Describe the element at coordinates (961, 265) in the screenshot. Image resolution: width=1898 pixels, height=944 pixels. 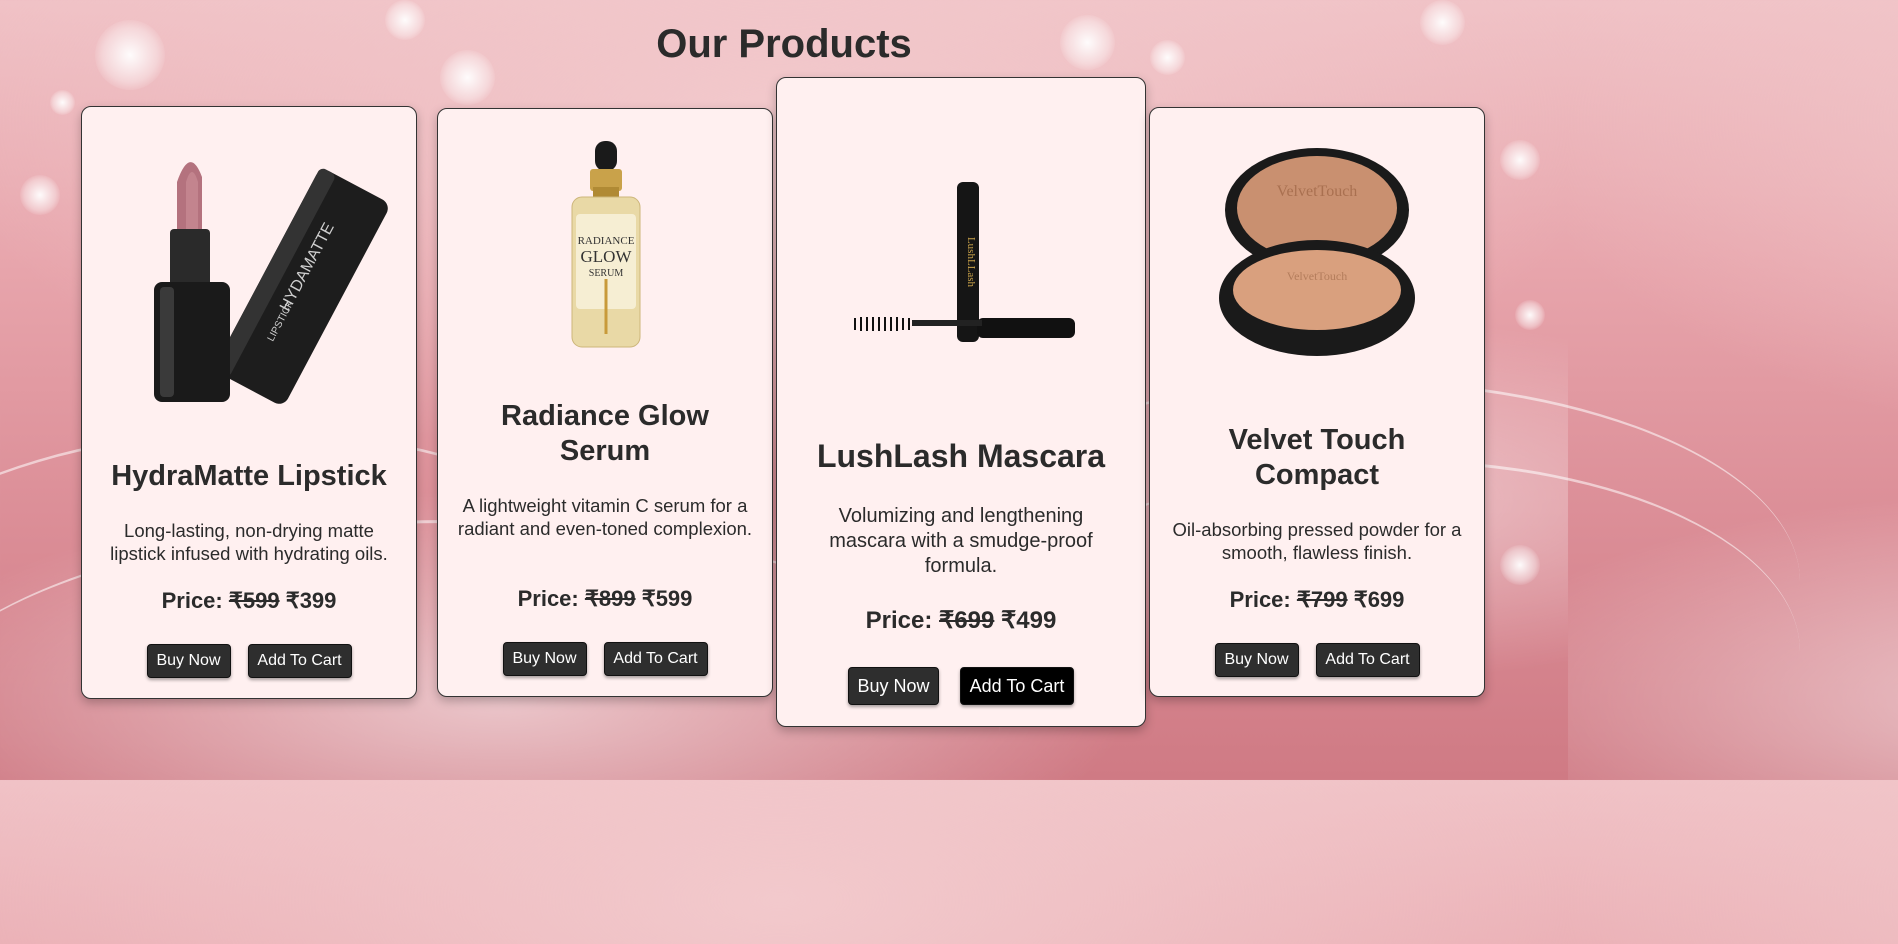
I see `mascara-image: LushLLash` at that location.